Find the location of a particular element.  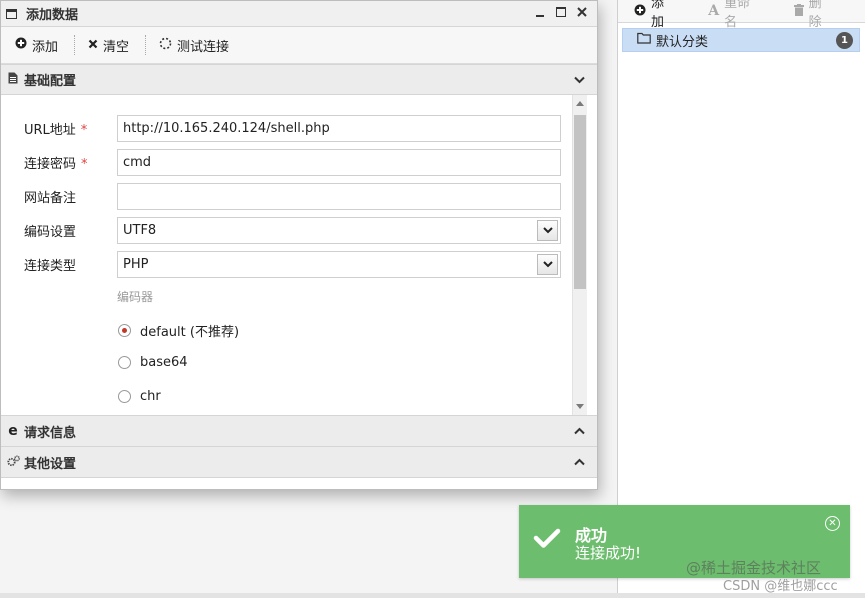

section-other-settings: 其他设置 is located at coordinates (299, 462).